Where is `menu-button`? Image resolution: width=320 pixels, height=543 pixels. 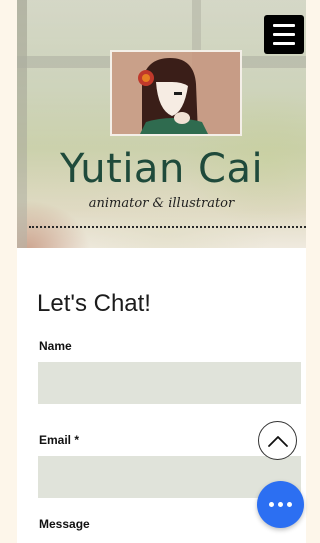
menu-button is located at coordinates (284, 34).